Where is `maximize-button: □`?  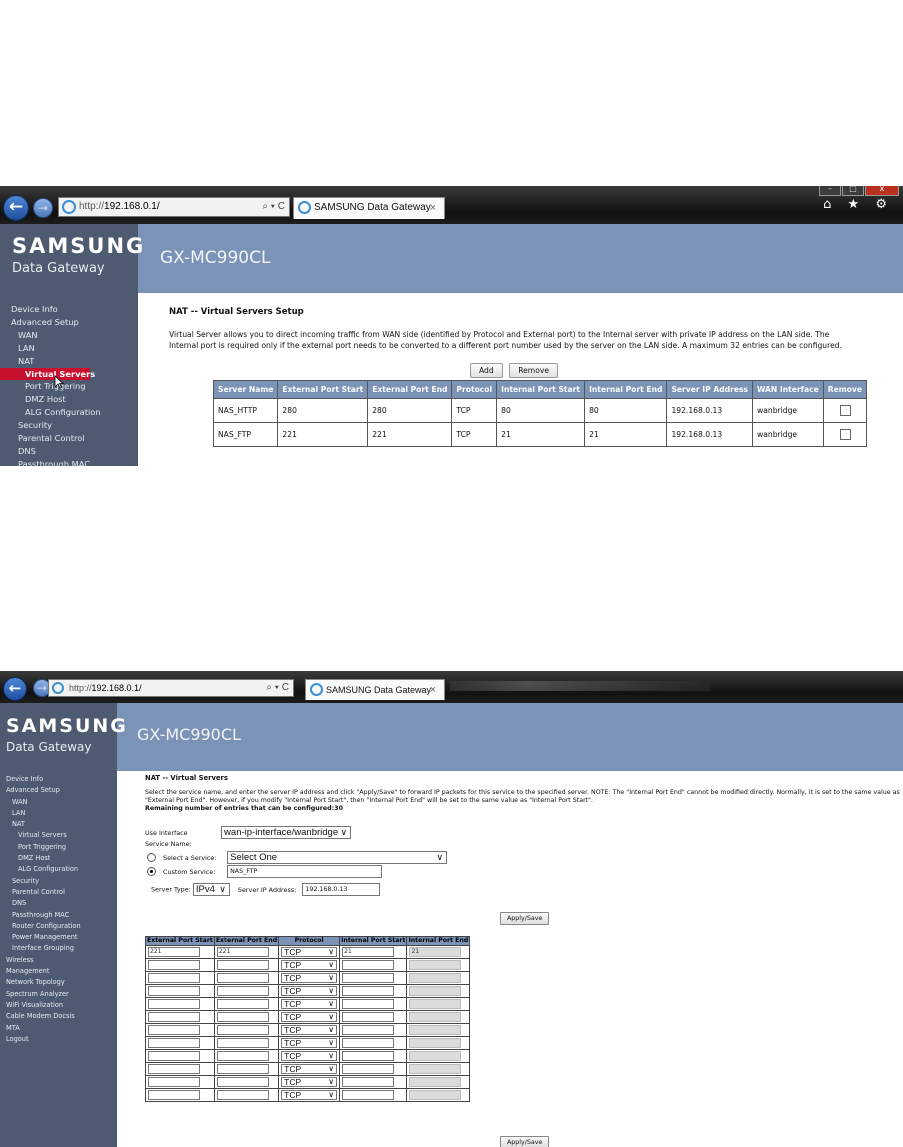
maximize-button: □ is located at coordinates (853, 191).